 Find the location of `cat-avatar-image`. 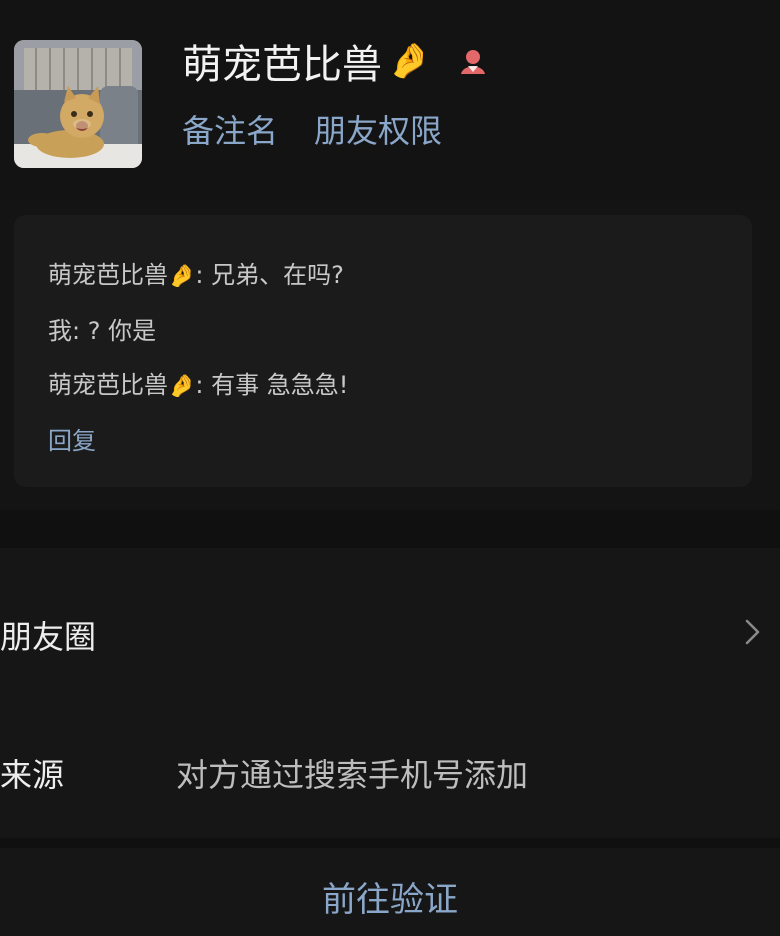

cat-avatar-image is located at coordinates (78, 104).